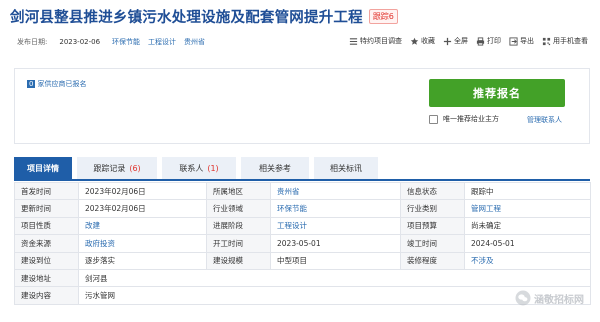 The height and width of the screenshot is (322, 600). Describe the element at coordinates (565, 41) in the screenshot. I see `mobile-view-button: 用手机查看` at that location.